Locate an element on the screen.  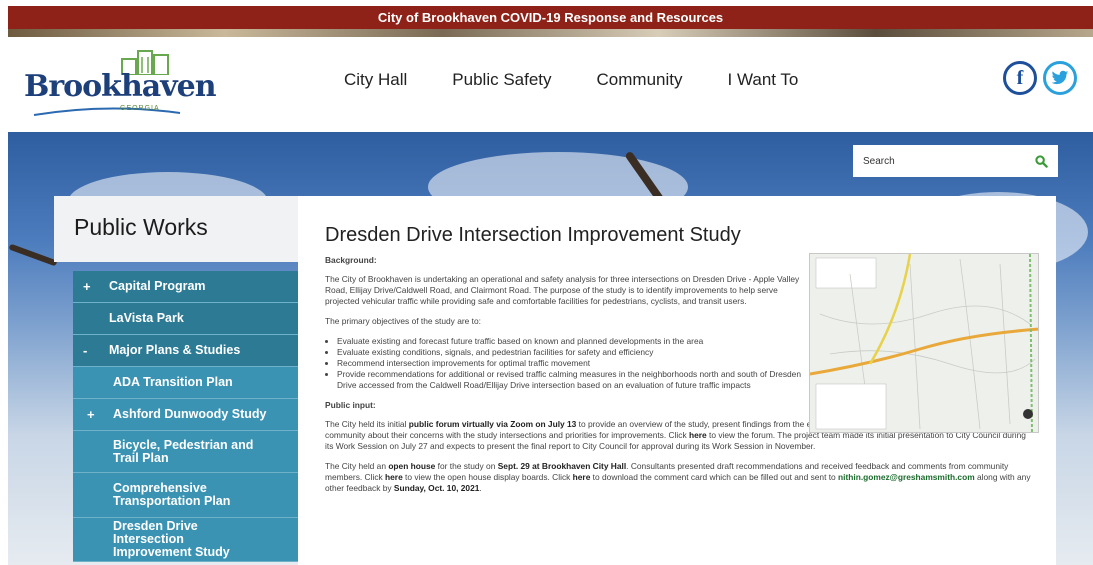
study-area-map is located at coordinates (924, 343).